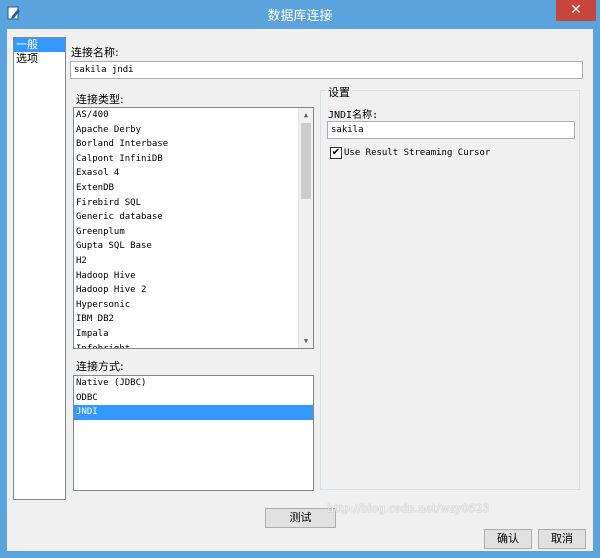 The height and width of the screenshot is (558, 600). Describe the element at coordinates (451, 130) in the screenshot. I see `jndi-name-input: sakila` at that location.